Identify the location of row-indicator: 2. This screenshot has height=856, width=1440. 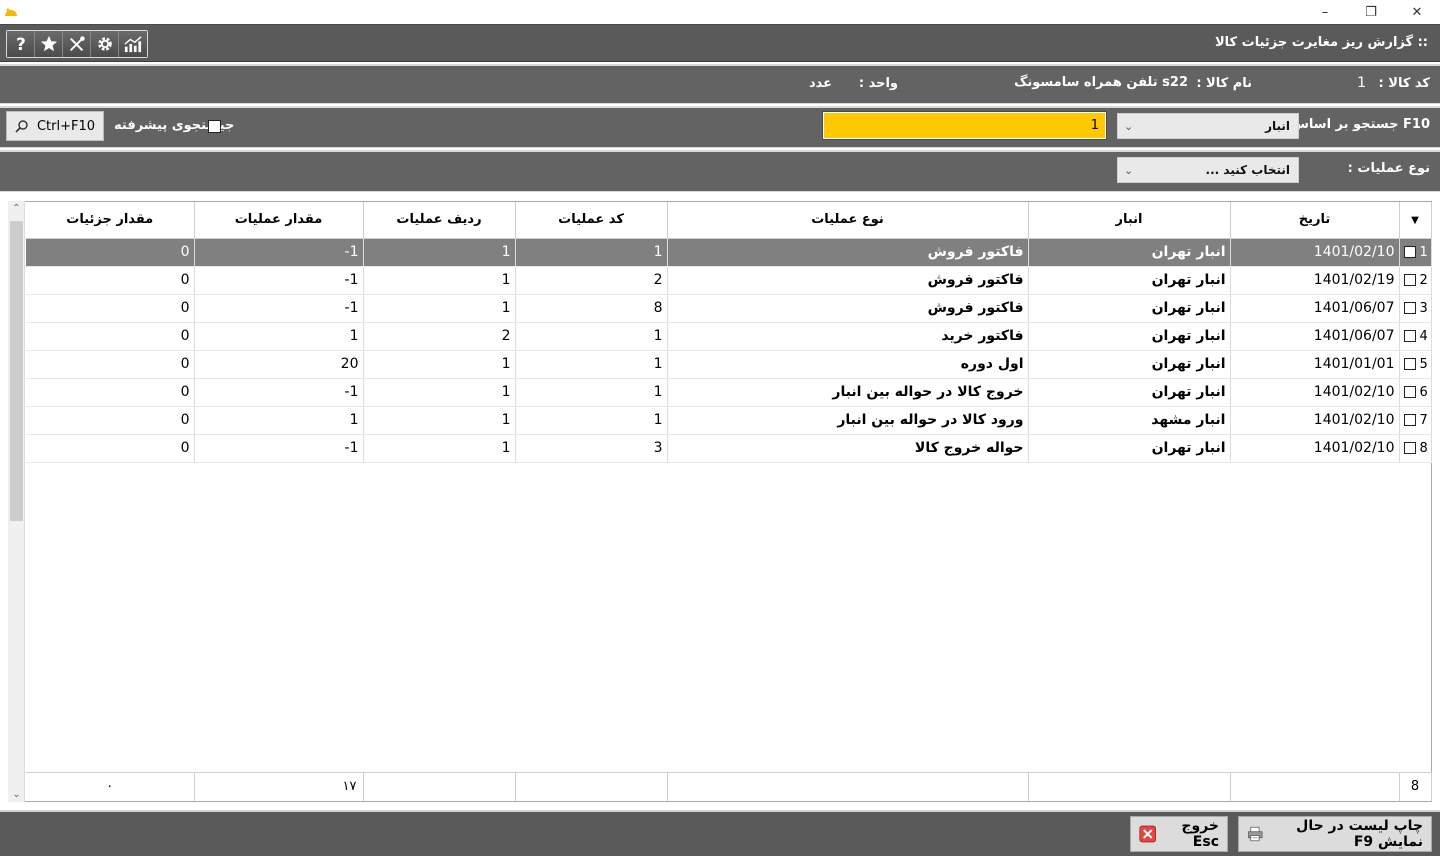
(1415, 280).